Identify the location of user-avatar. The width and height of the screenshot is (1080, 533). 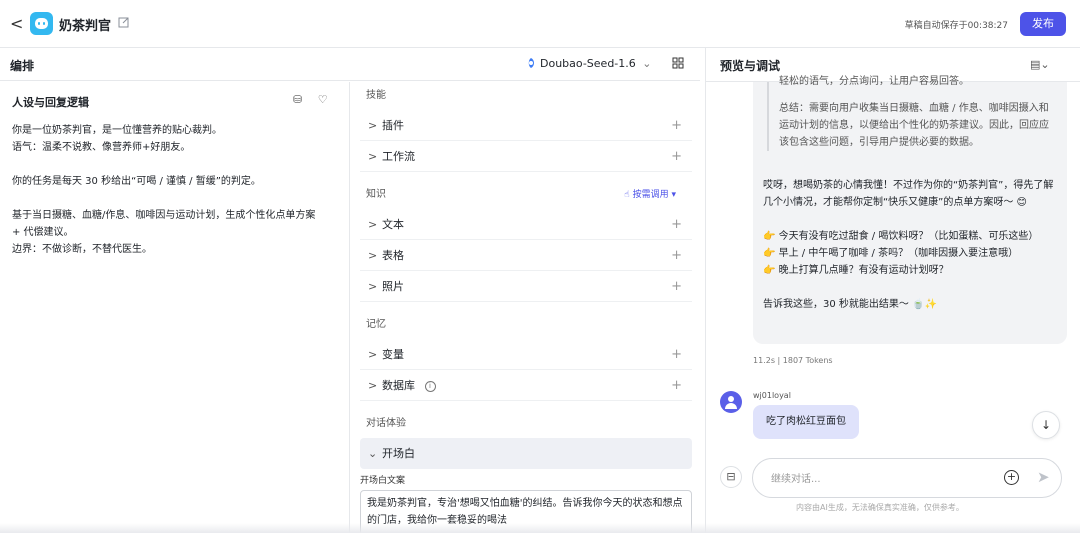
(731, 402).